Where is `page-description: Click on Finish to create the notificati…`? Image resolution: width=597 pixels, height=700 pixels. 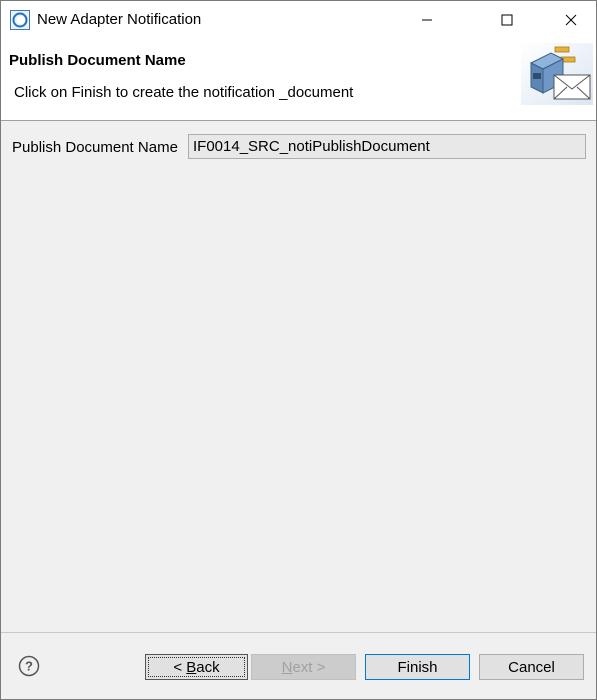 page-description: Click on Finish to create the notificati… is located at coordinates (184, 92).